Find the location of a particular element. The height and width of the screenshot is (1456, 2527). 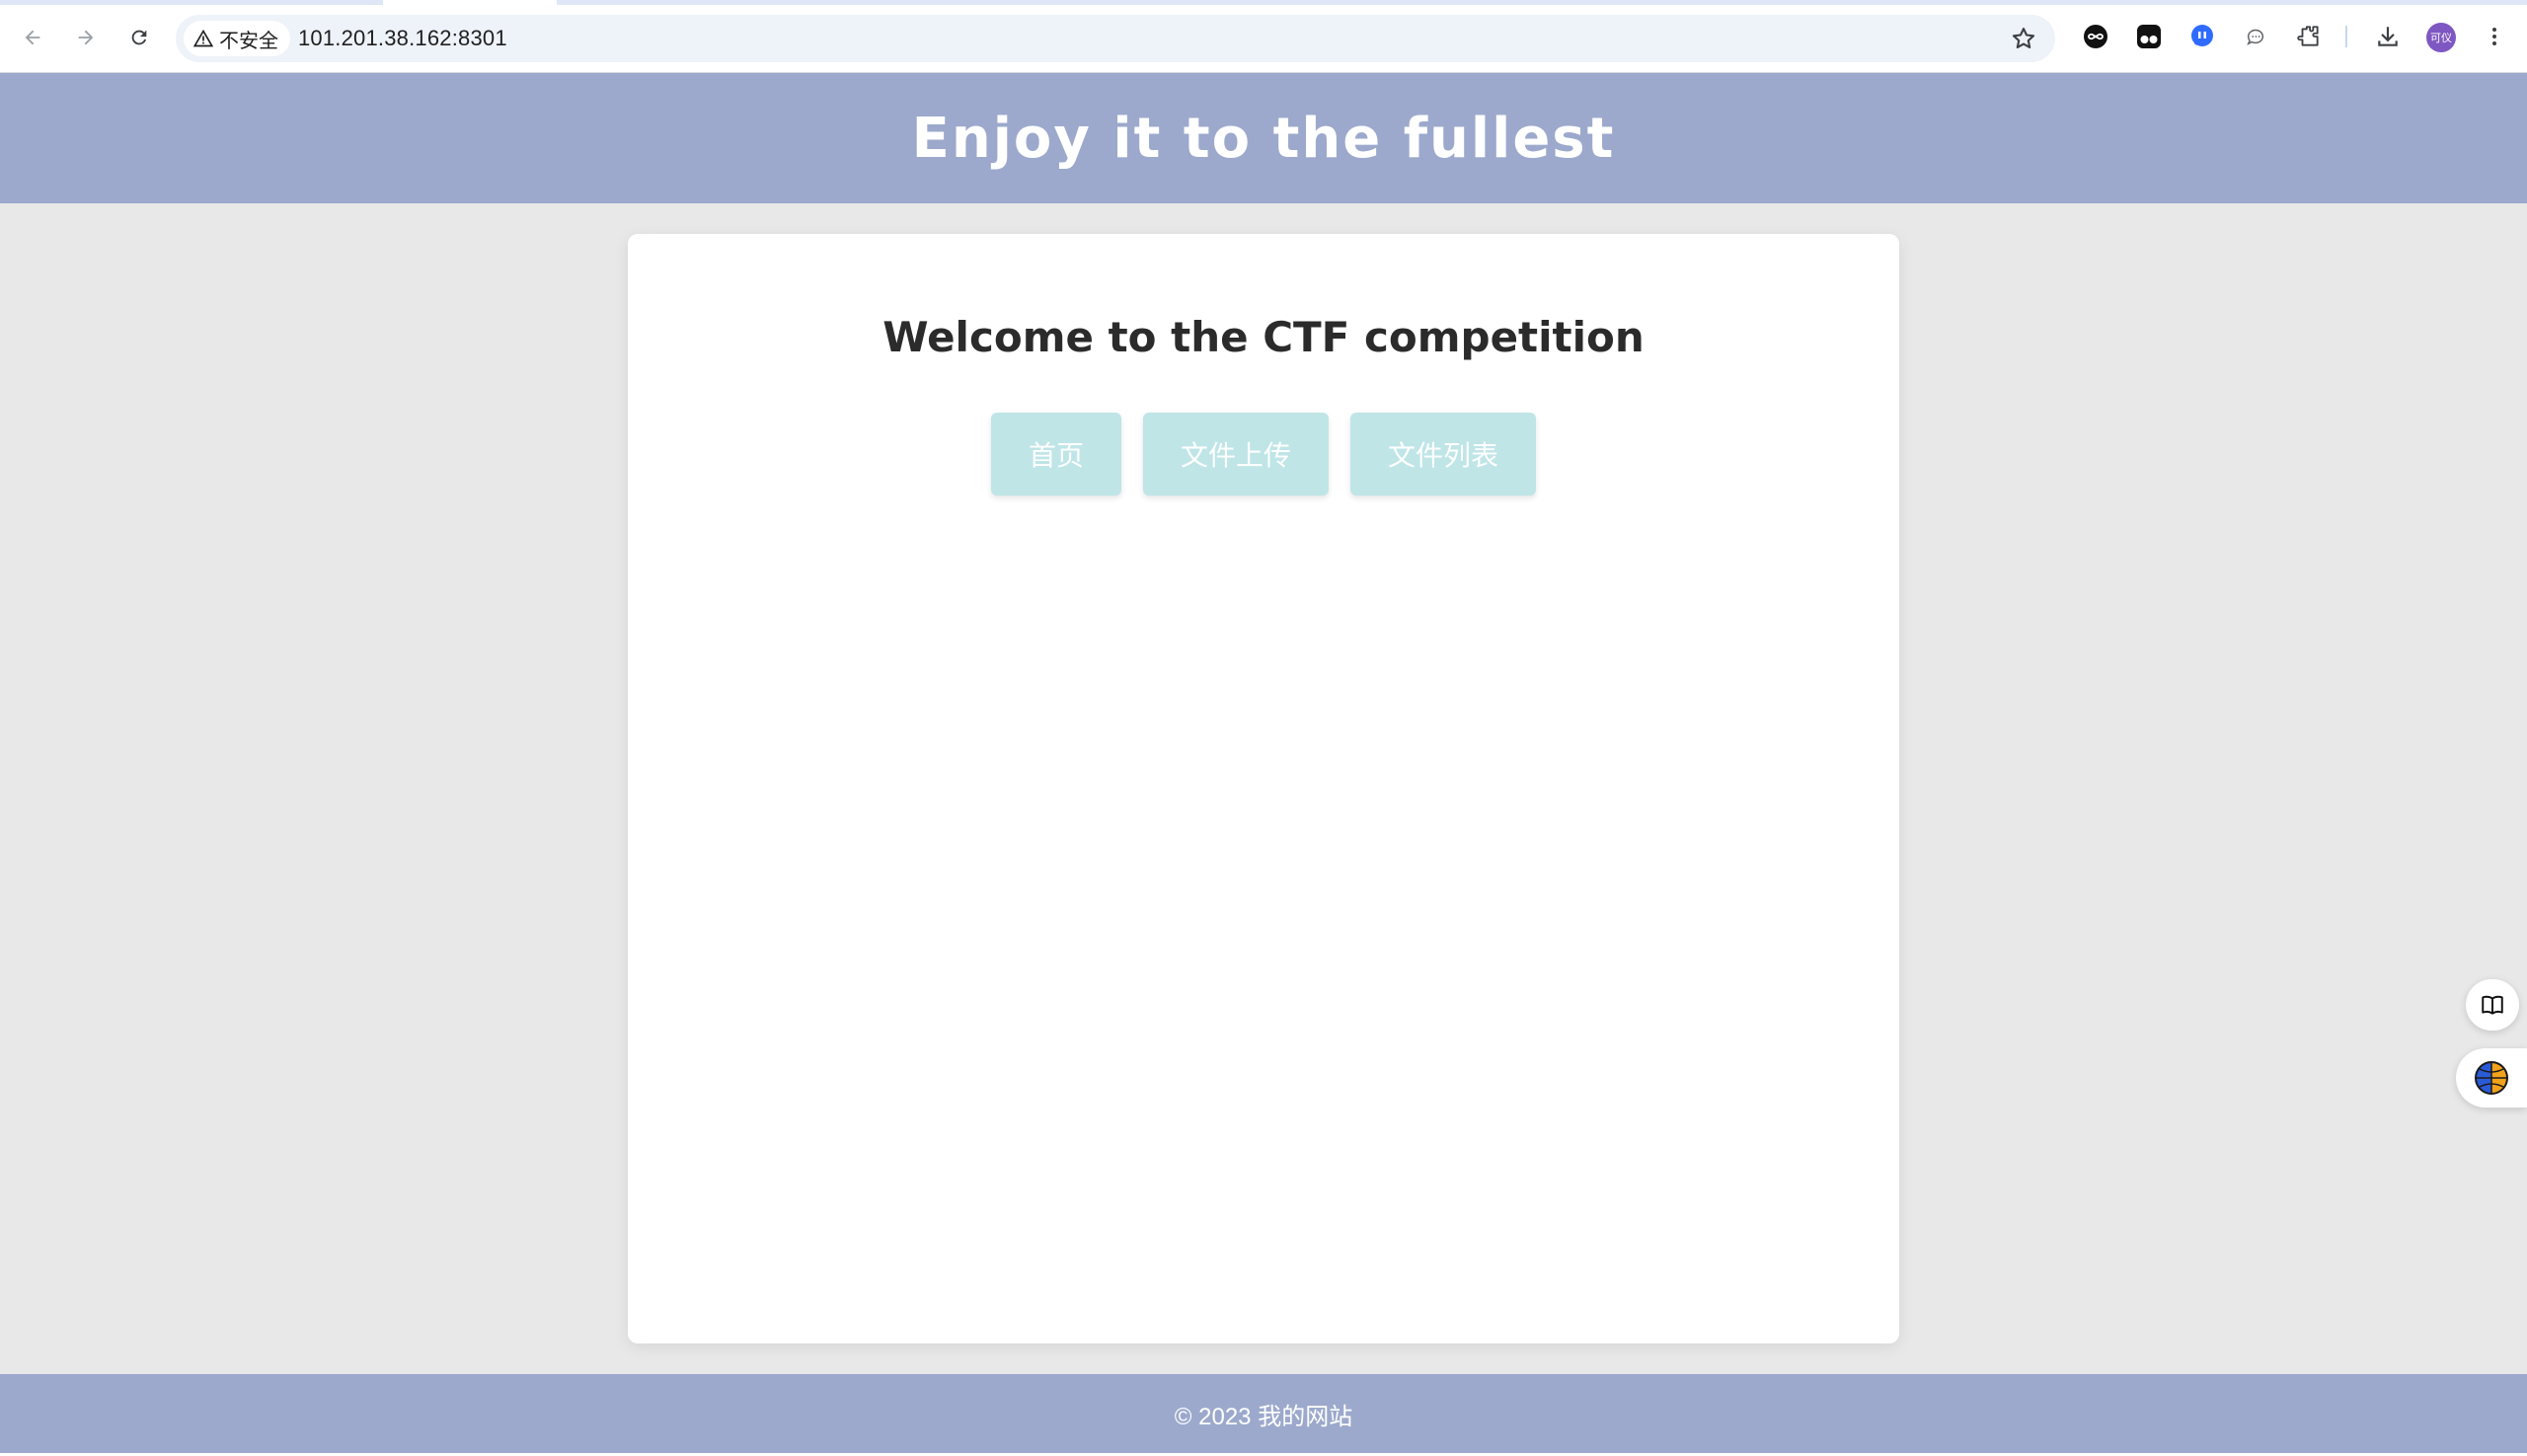

translate-widget is located at coordinates (2491, 1078).